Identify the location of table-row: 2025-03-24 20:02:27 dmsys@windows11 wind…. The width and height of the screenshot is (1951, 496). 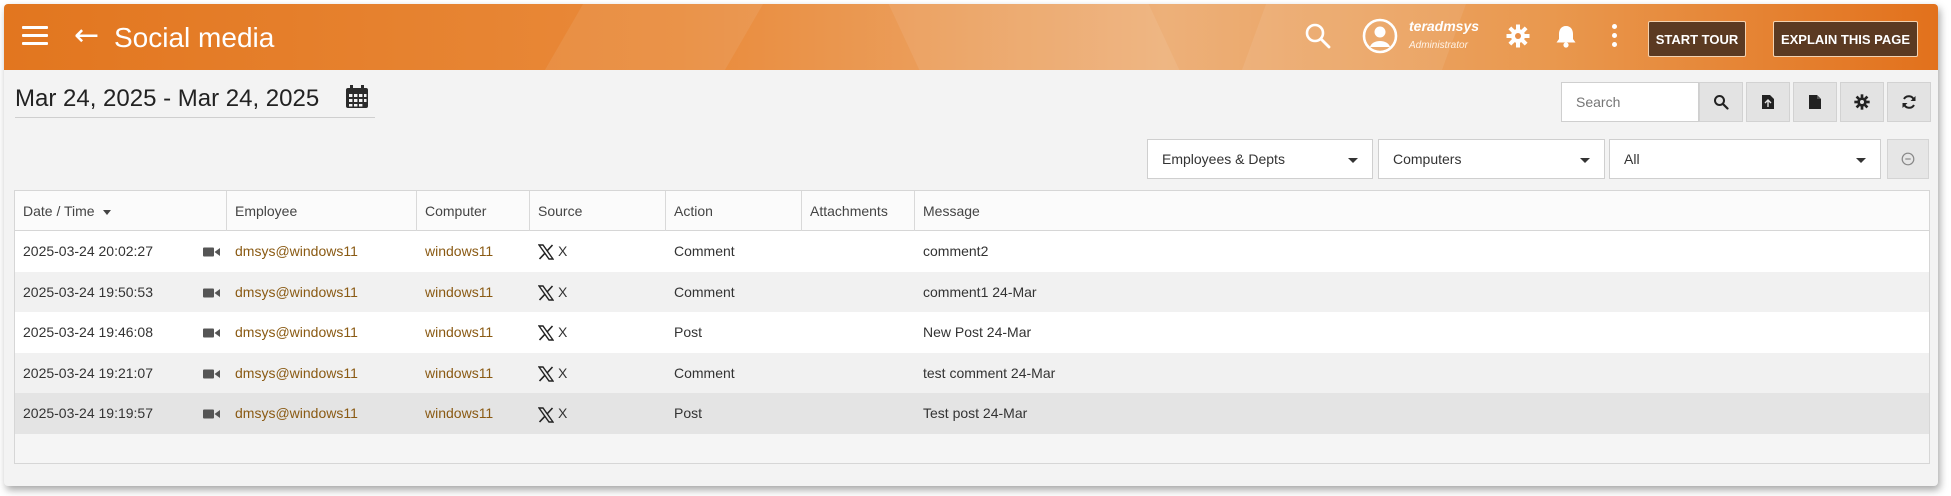
(972, 251).